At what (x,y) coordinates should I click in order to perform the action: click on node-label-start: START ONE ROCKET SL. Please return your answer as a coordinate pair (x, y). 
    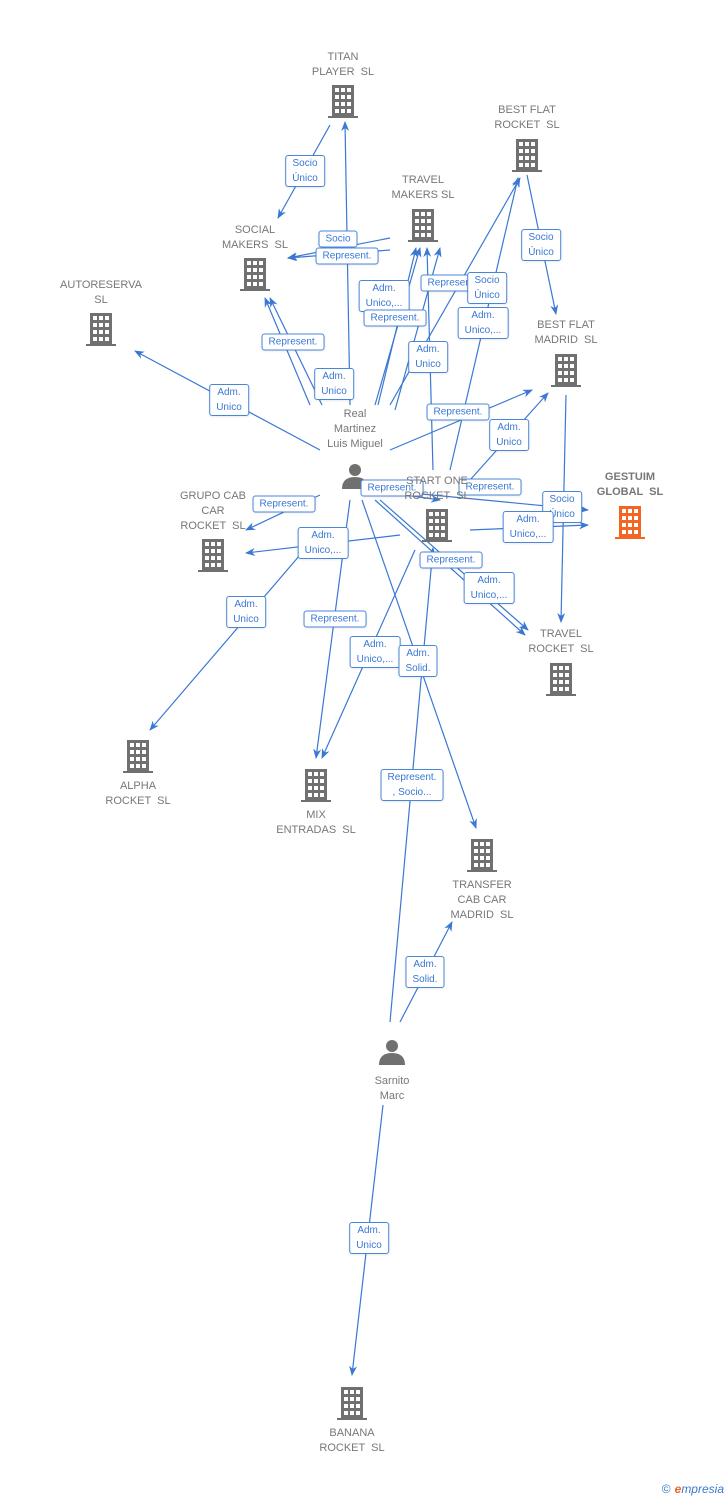
    Looking at the image, I should click on (436, 489).